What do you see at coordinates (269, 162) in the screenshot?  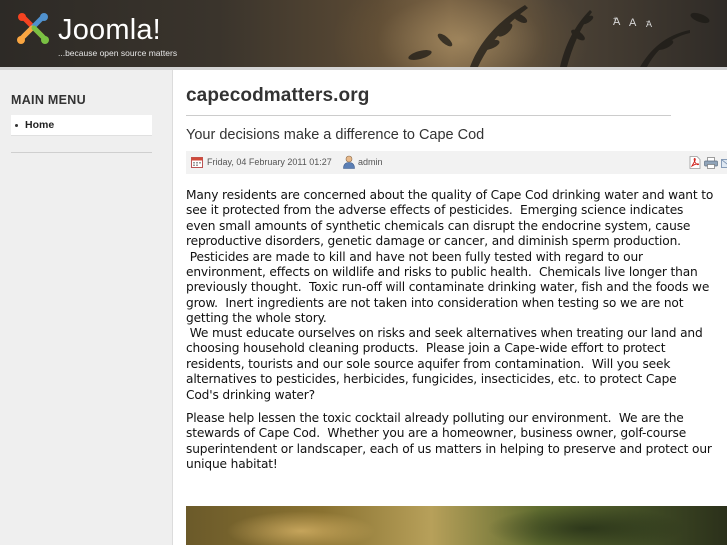 I see `article-date: Friday, 04 February 2011 01:27` at bounding box center [269, 162].